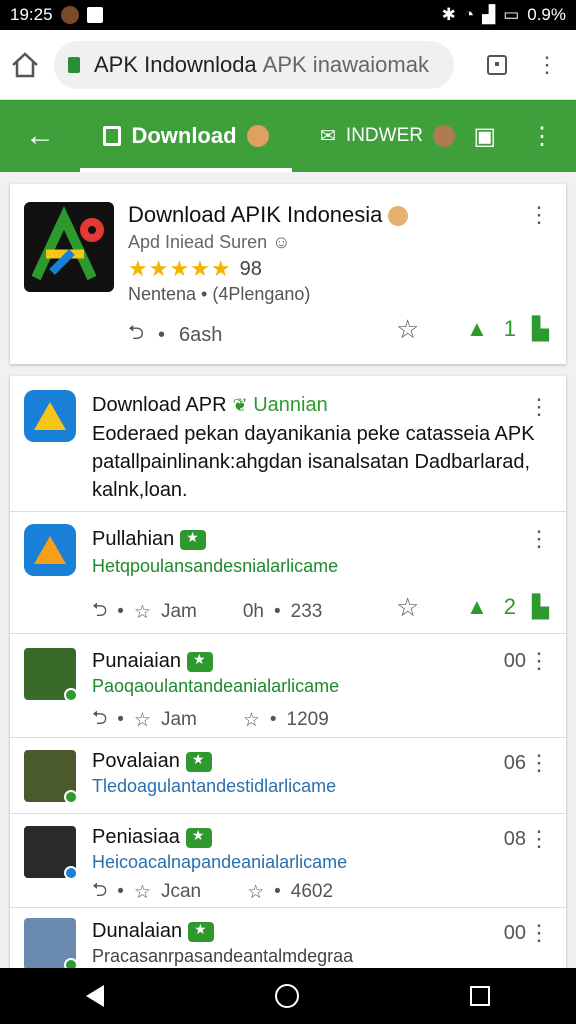 This screenshot has width=576, height=1024. What do you see at coordinates (40, 136) in the screenshot?
I see `back-arrow-icon: ←` at bounding box center [40, 136].